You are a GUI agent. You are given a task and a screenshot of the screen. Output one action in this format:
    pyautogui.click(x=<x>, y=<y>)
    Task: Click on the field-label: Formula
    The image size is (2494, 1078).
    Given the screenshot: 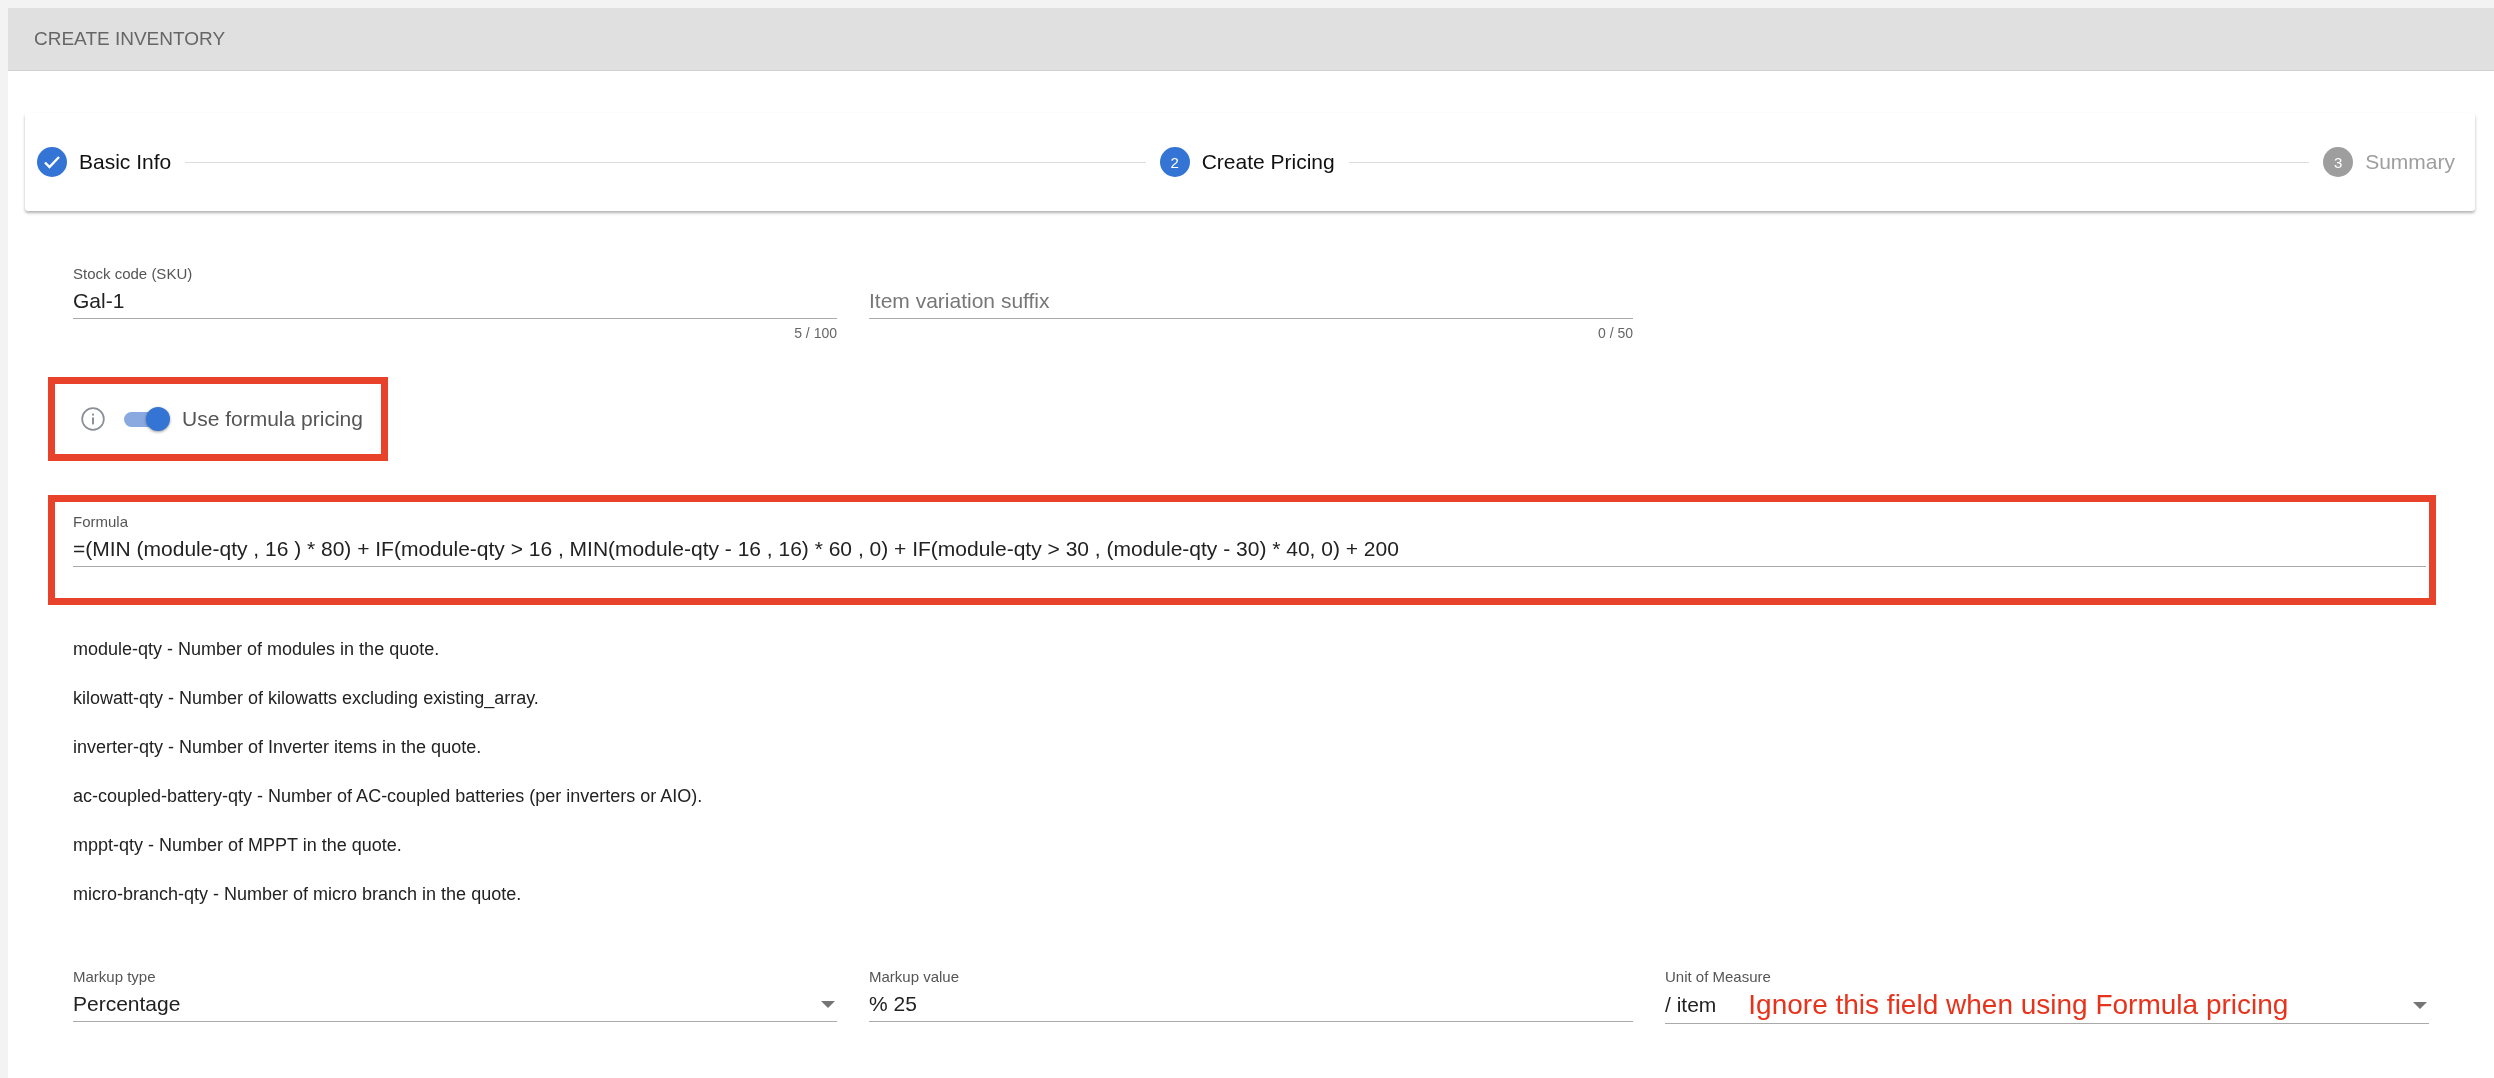 What is the action you would take?
    pyautogui.click(x=101, y=522)
    